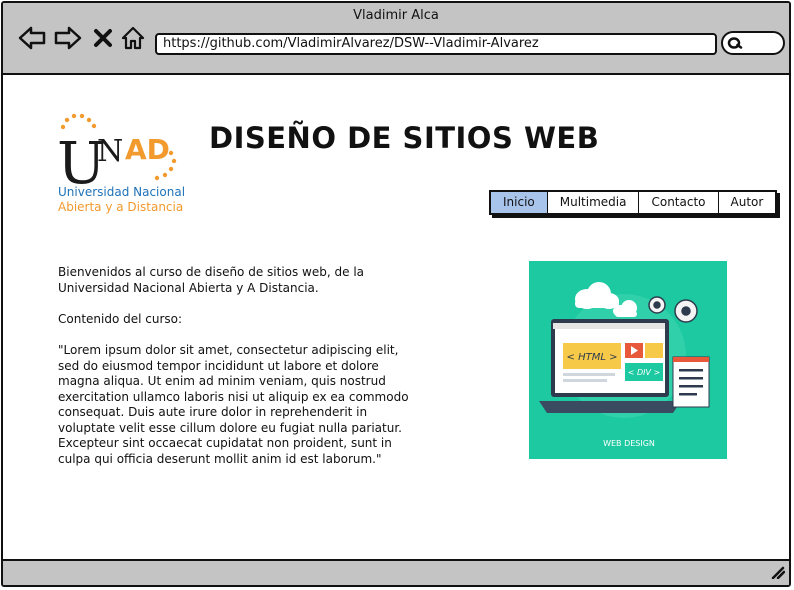 Image resolution: width=794 pixels, height=590 pixels. Describe the element at coordinates (691, 382) in the screenshot. I see `document-icon` at that location.